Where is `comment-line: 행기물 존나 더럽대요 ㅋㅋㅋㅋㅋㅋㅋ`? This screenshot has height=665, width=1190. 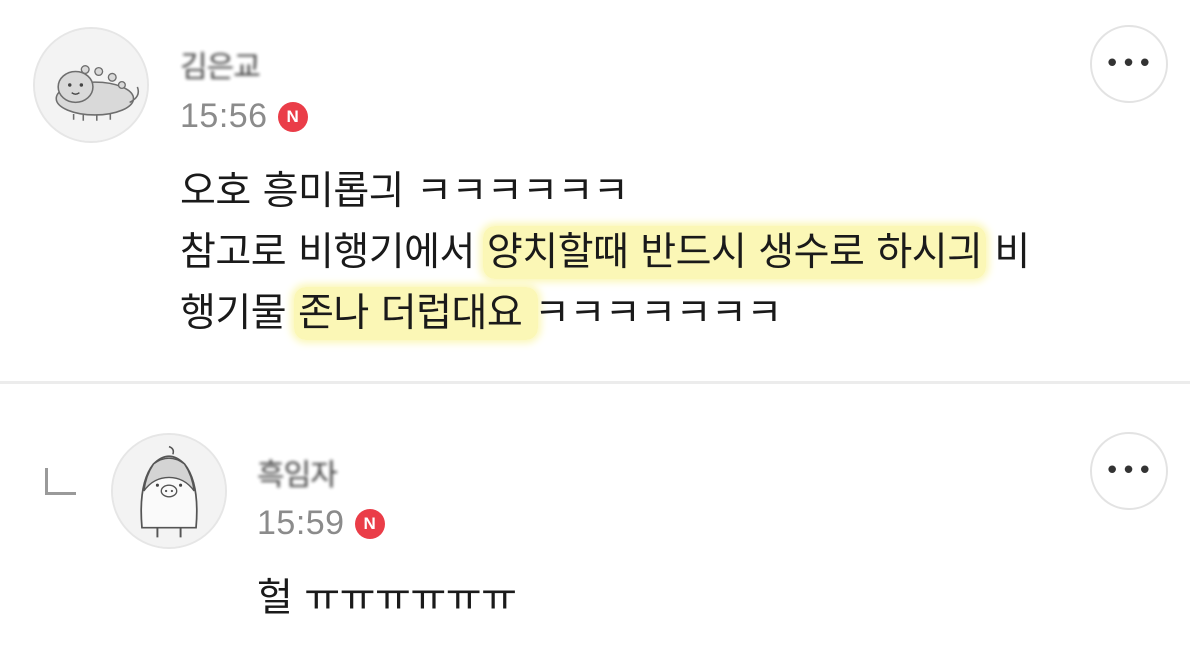
comment-line: 행기물 존나 더럽대요 ㅋㅋㅋㅋㅋㅋㅋ is located at coordinates (660, 313).